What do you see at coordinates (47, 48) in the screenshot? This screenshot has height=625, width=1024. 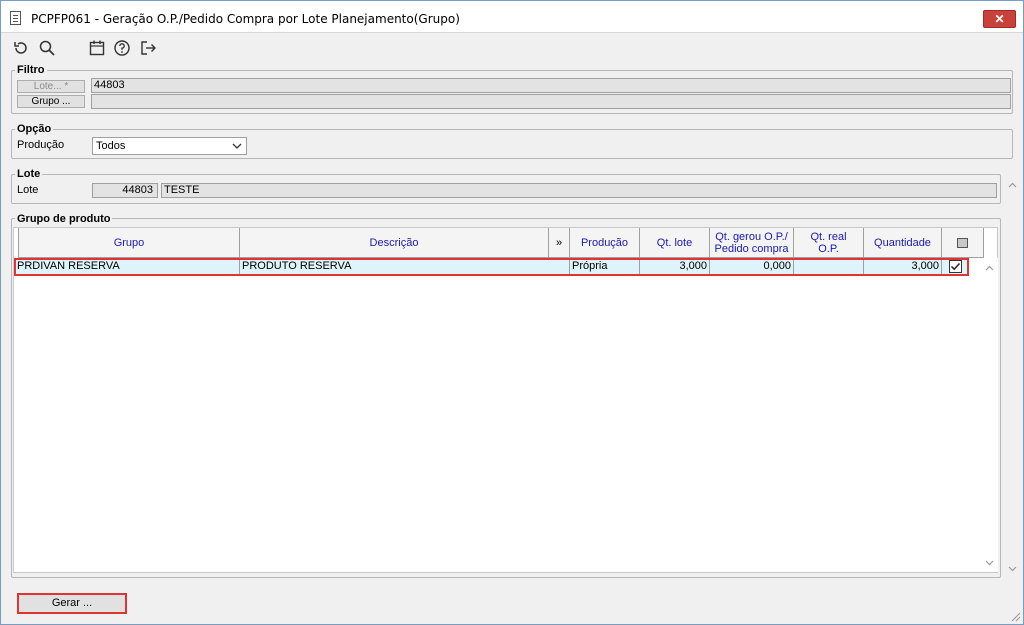 I see `search-icon` at bounding box center [47, 48].